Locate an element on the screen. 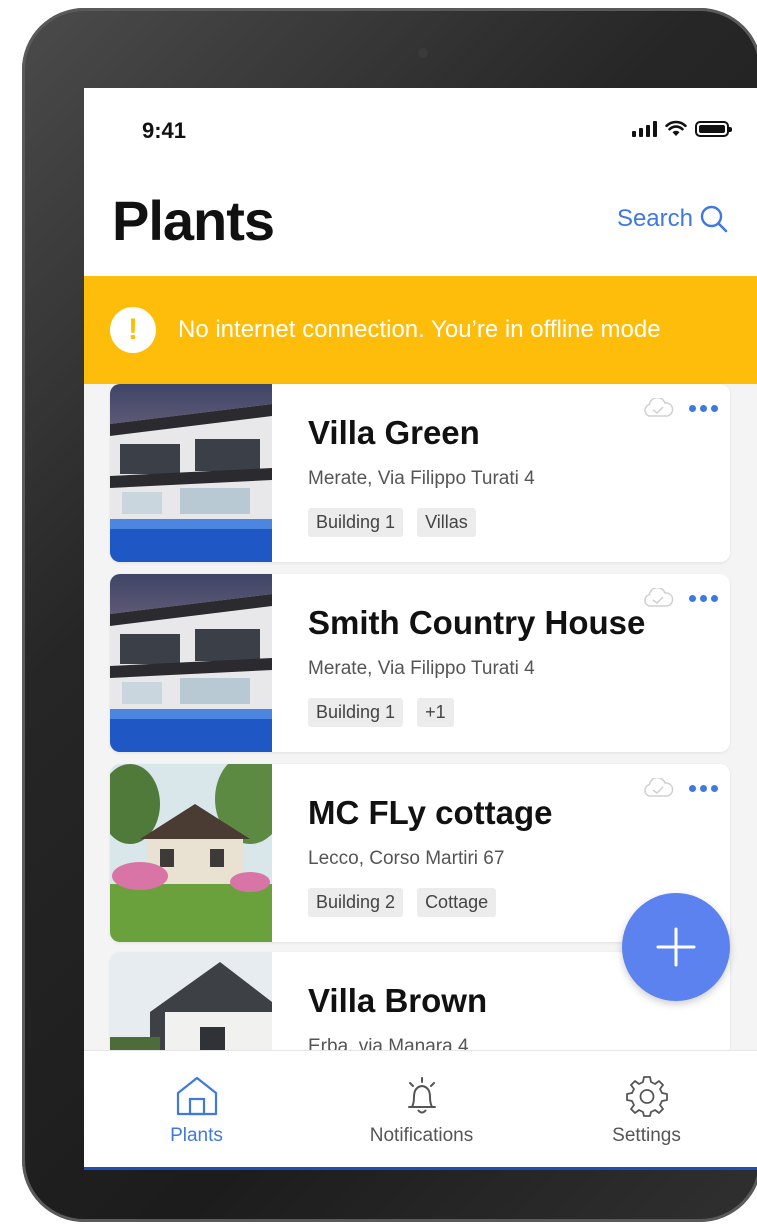 The width and height of the screenshot is (757, 1229). wifi-icon is located at coordinates (676, 128).